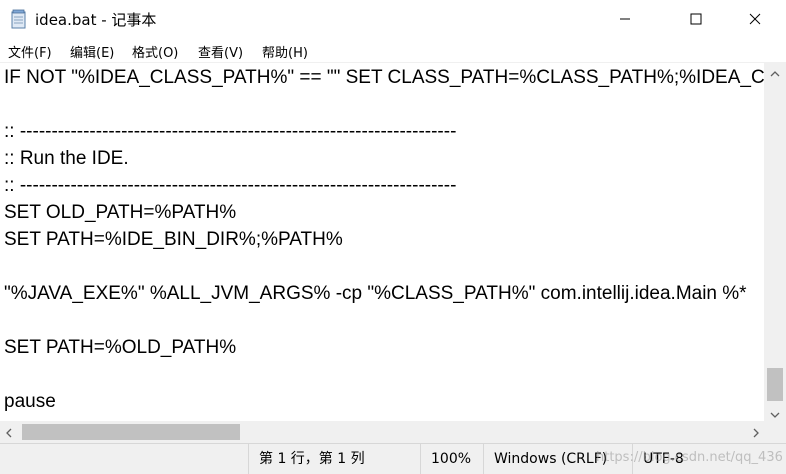  I want to click on minimize-button, so click(625, 19).